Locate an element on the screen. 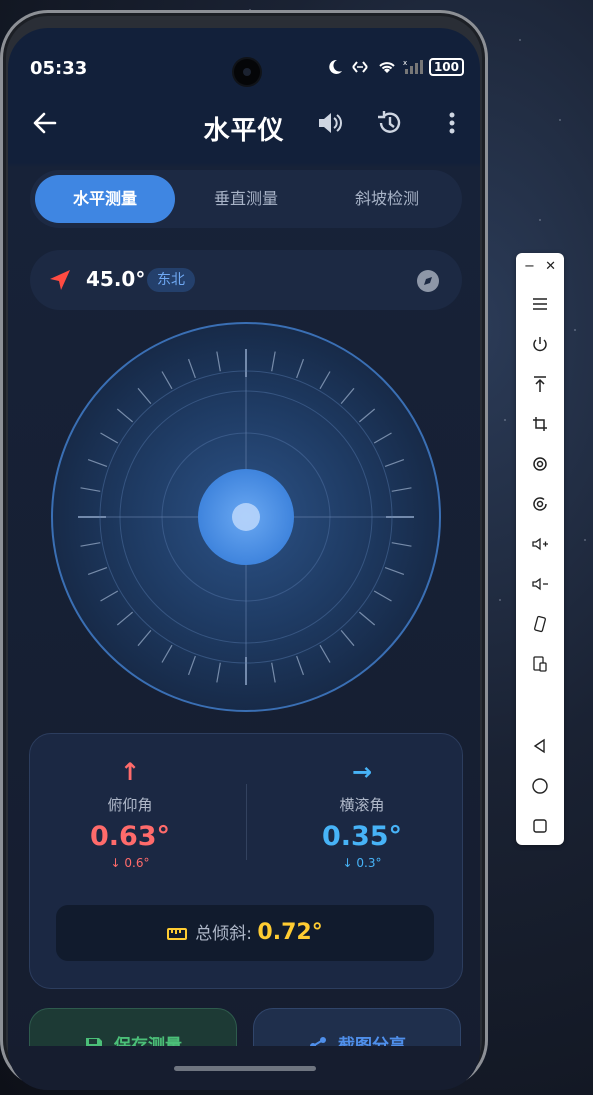 Image resolution: width=593 pixels, height=1095 pixels. minimize-icon: − is located at coordinates (529, 266).